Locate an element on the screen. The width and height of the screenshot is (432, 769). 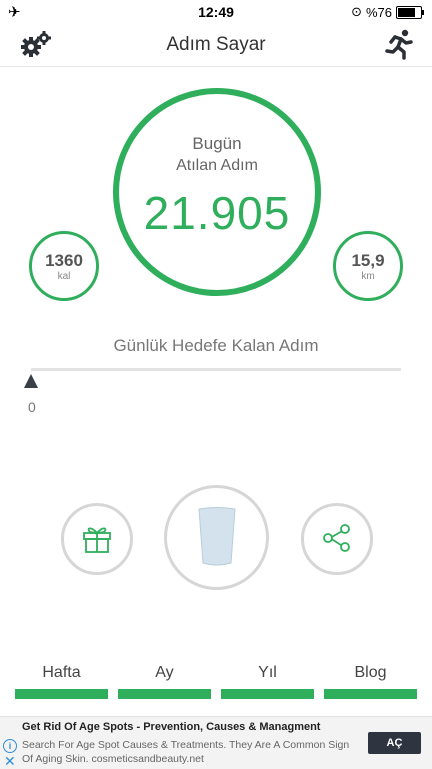
page-title: Adım Sayar is located at coordinates (216, 44).